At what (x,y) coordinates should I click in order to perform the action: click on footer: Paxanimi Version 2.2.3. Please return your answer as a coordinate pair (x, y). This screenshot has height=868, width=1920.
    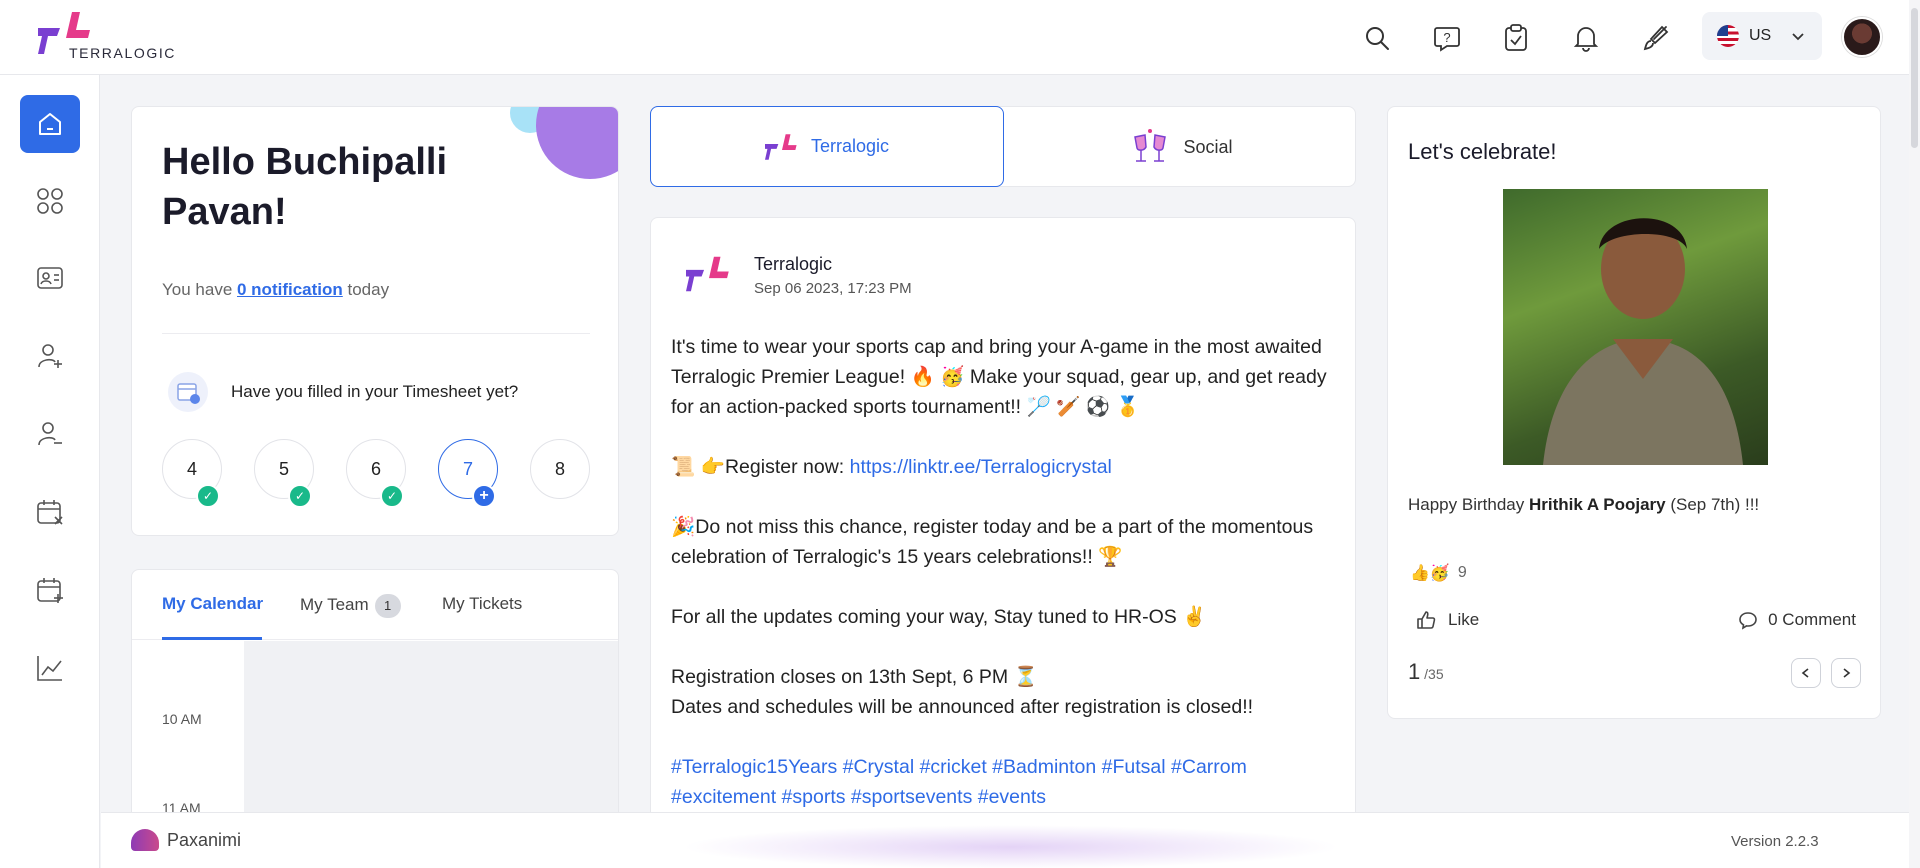
    Looking at the image, I should click on (1010, 840).